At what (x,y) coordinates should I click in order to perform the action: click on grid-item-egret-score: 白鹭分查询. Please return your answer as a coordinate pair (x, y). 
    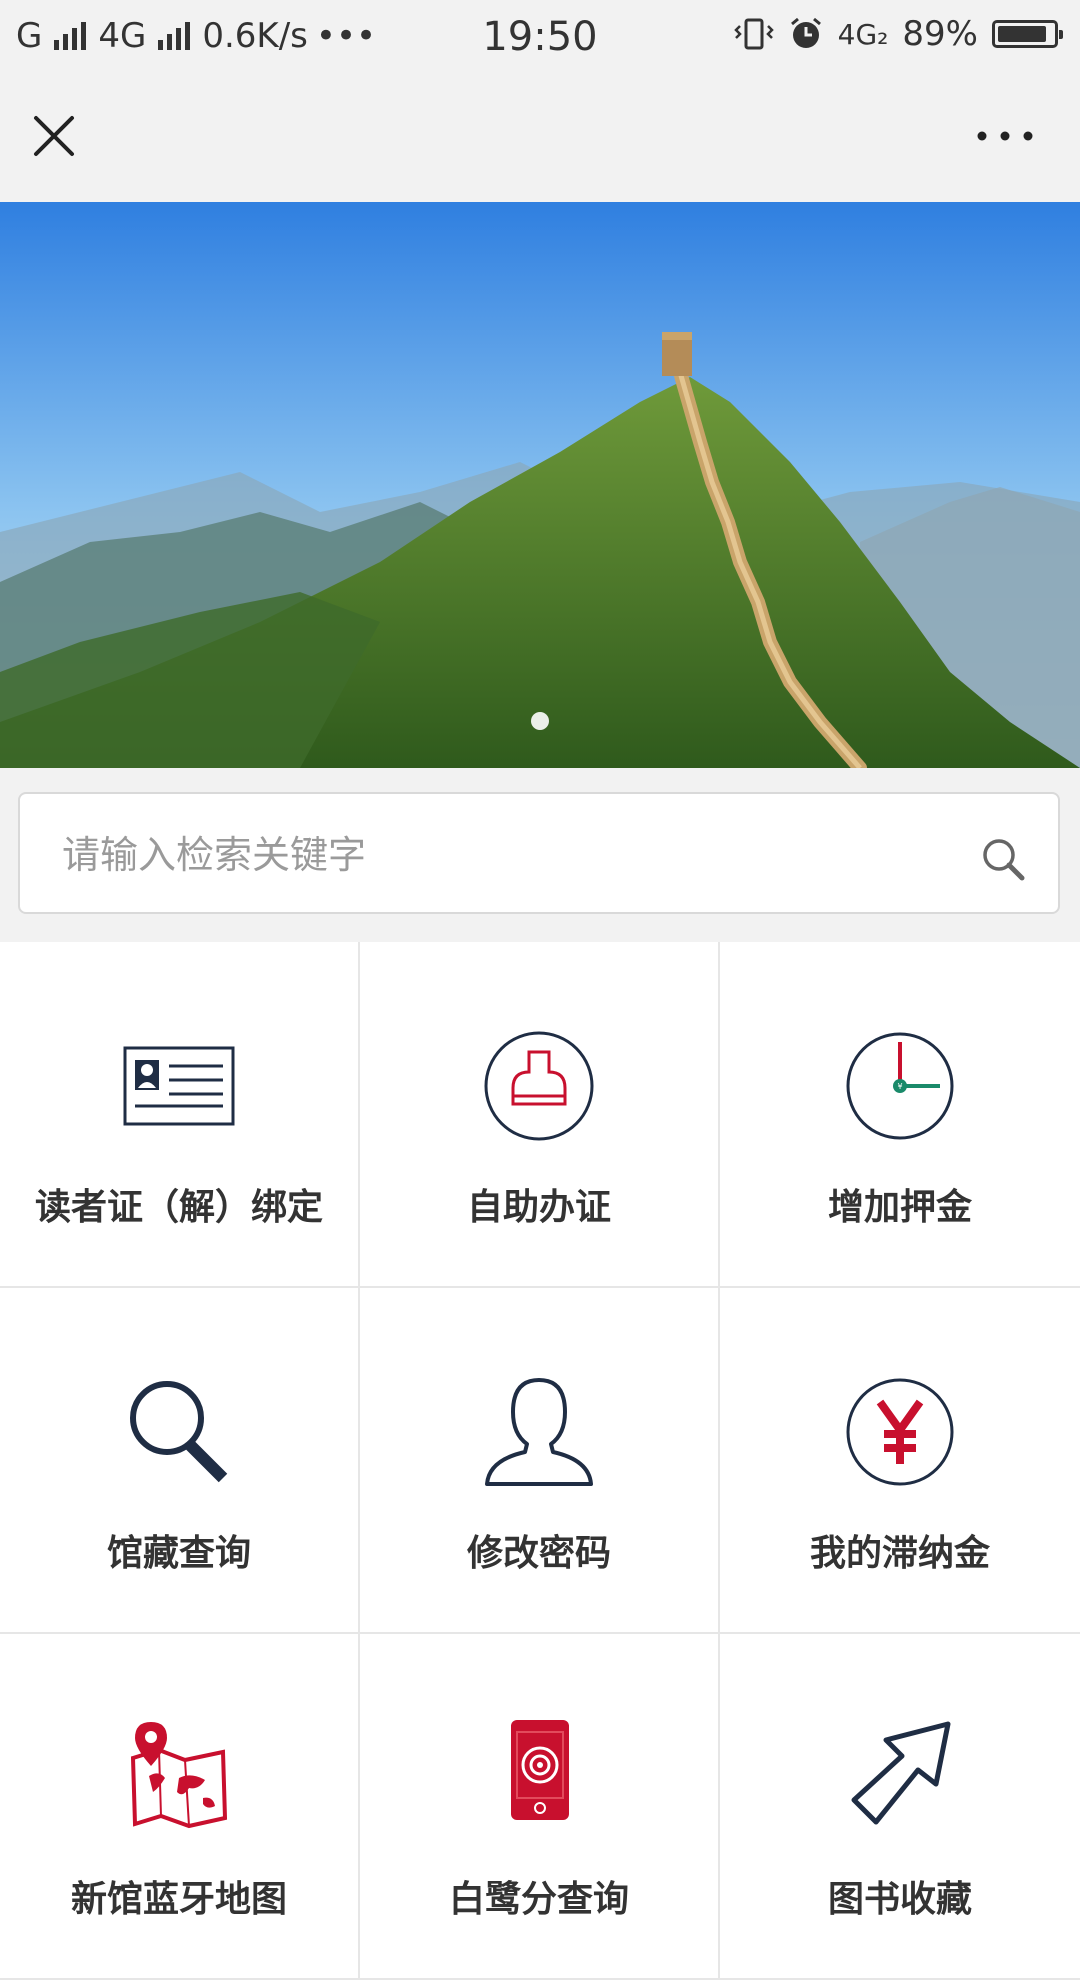
    Looking at the image, I should click on (539, 1807).